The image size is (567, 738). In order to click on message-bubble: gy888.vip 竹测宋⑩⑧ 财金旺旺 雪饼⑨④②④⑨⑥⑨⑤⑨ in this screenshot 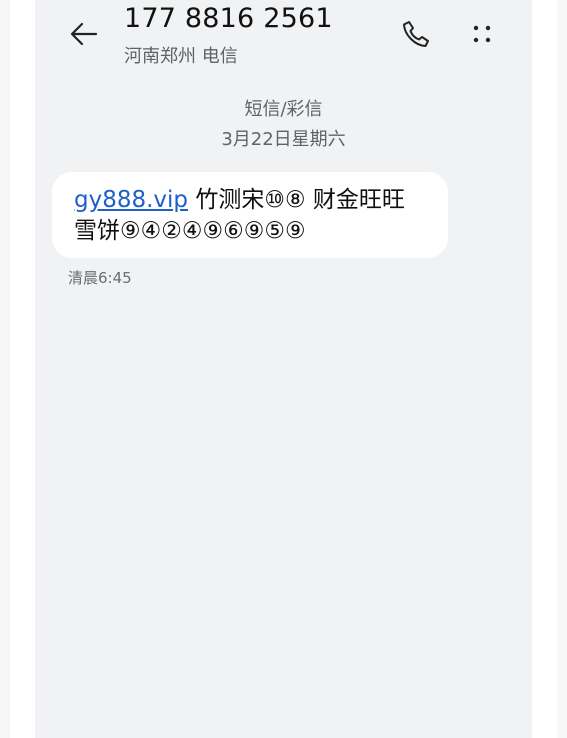, I will do `click(250, 215)`.